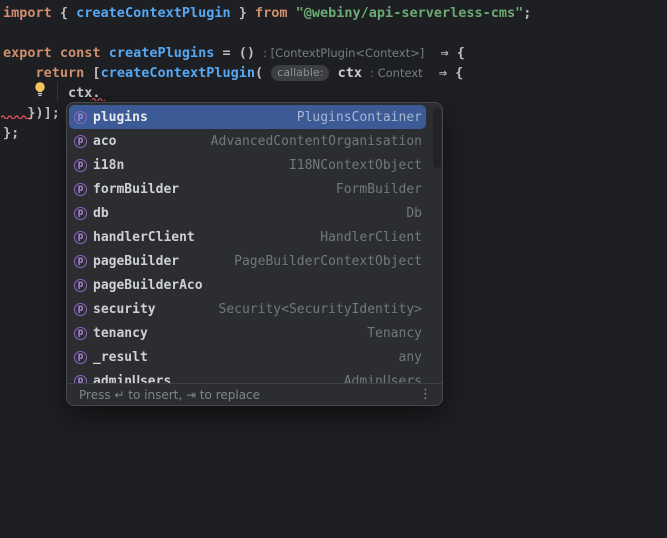 This screenshot has height=538, width=667. I want to click on code-token: from, so click(271, 13).